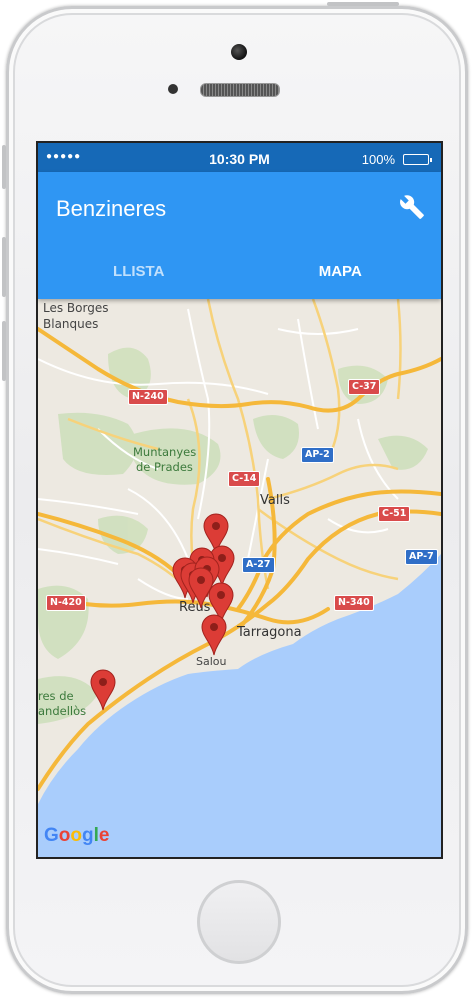 This screenshot has height=1000, width=476. What do you see at coordinates (164, 467) in the screenshot?
I see `map-label-de-prades: de Prades` at bounding box center [164, 467].